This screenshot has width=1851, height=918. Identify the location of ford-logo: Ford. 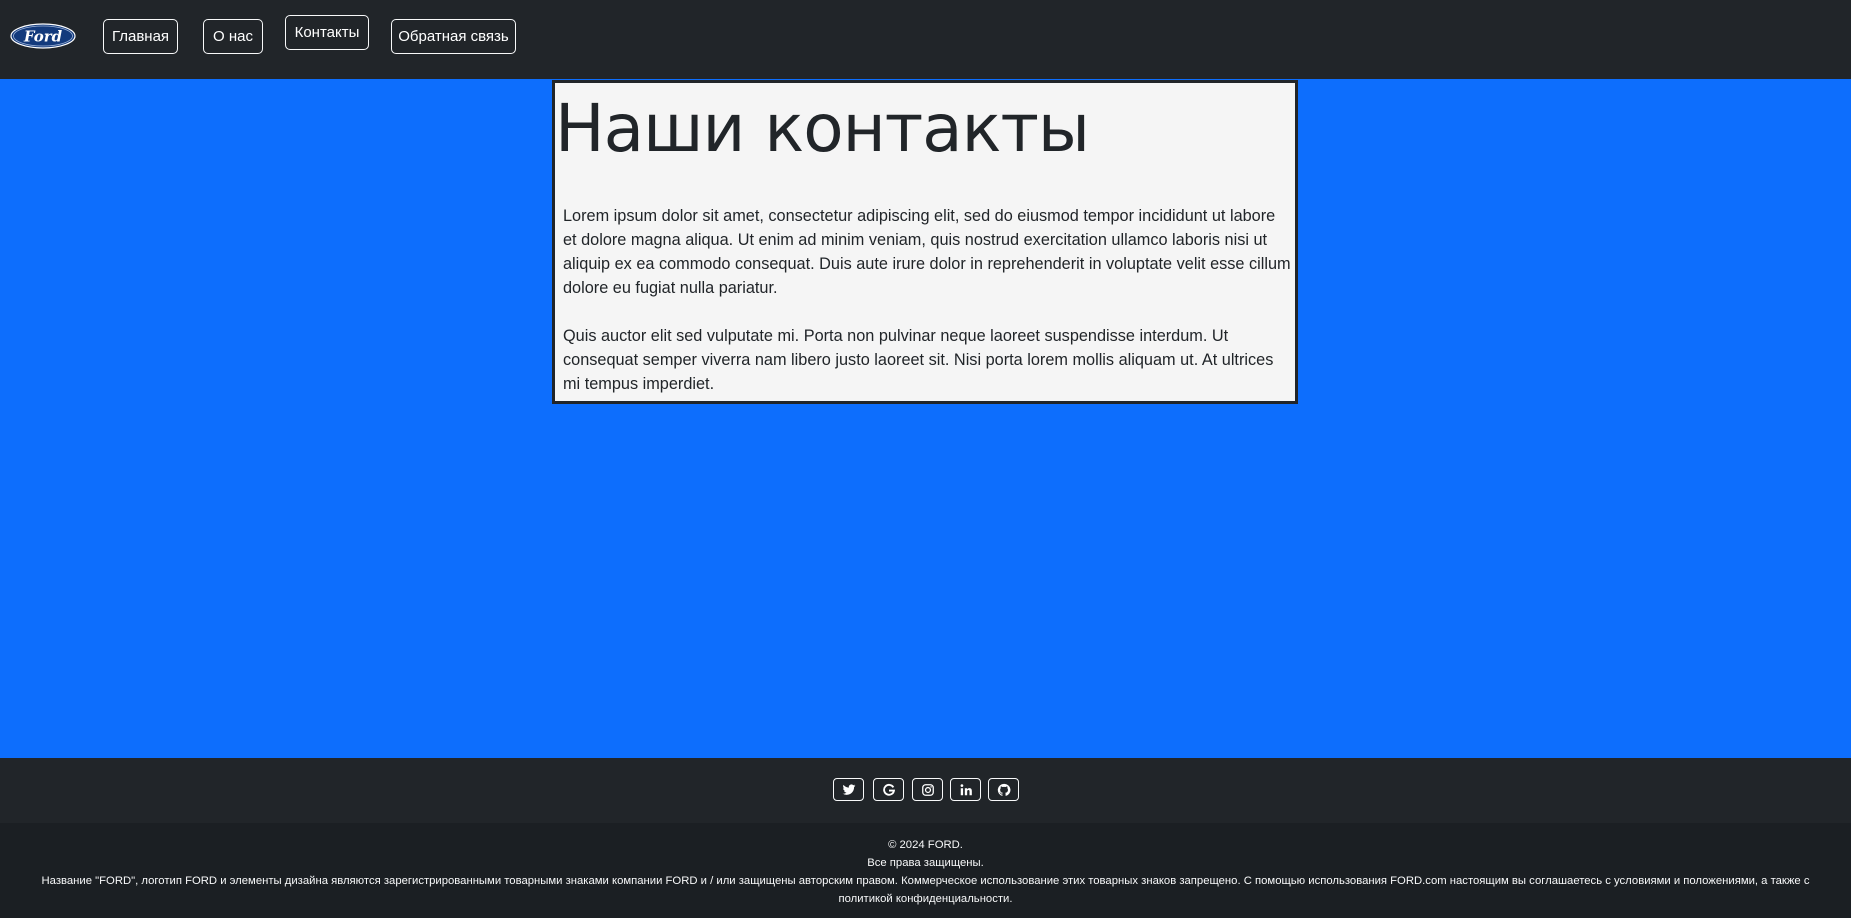
(43, 36).